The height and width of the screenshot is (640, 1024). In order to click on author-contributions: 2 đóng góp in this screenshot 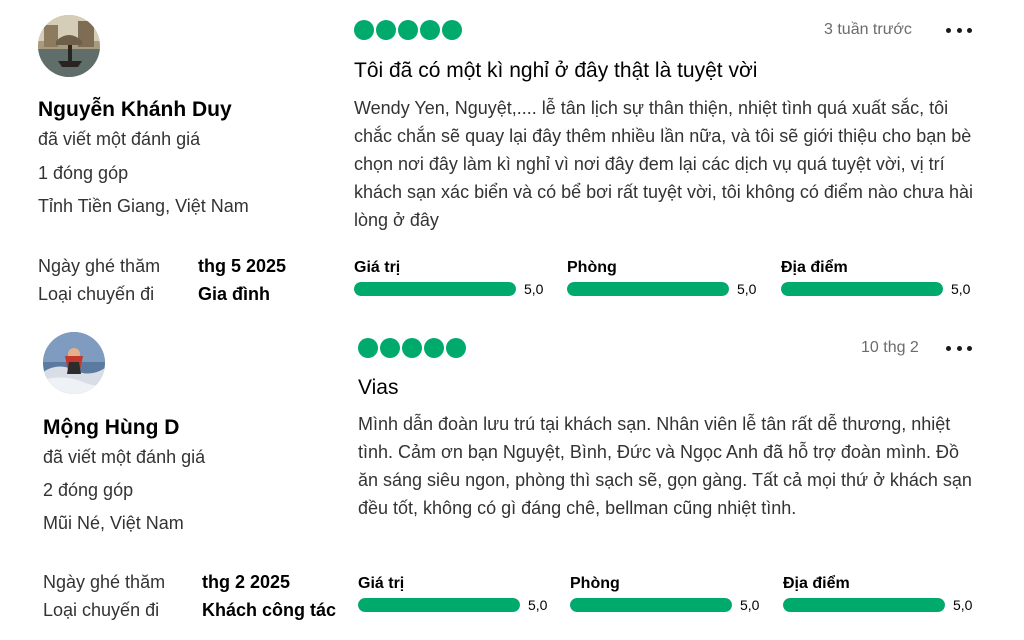, I will do `click(88, 490)`.